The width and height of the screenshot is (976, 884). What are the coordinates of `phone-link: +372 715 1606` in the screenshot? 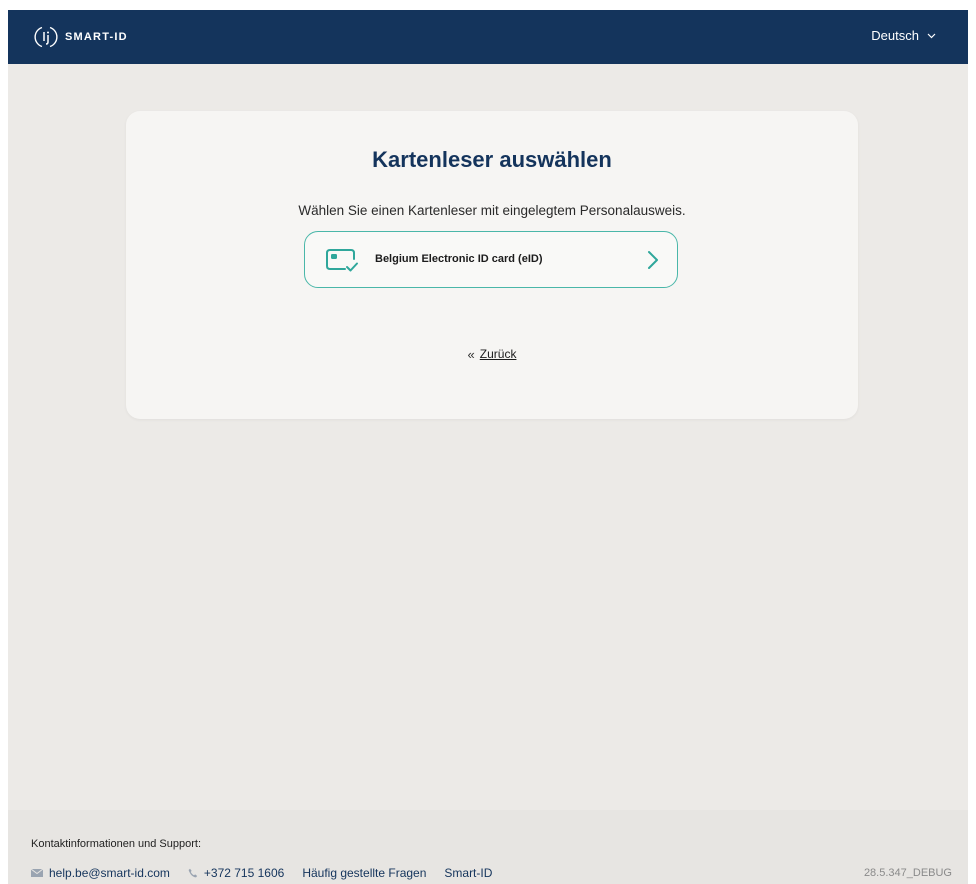 It's located at (236, 873).